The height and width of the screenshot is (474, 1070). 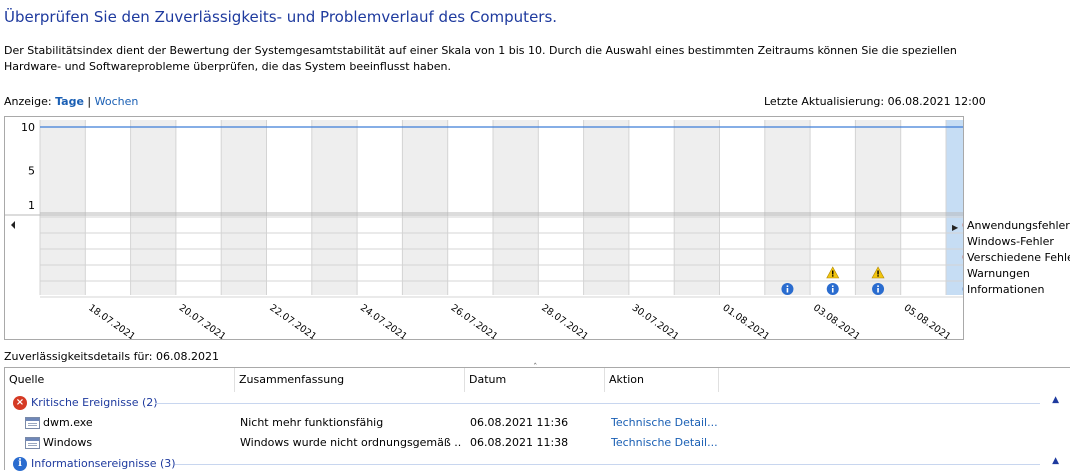 I want to click on x-tick-label: 28.07.2021, so click(x=564, y=320).